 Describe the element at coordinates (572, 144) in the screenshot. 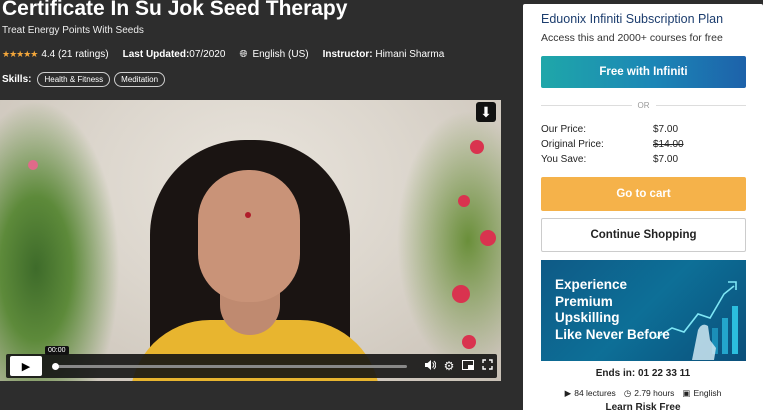

I see `original-price-label: Original Price:` at that location.